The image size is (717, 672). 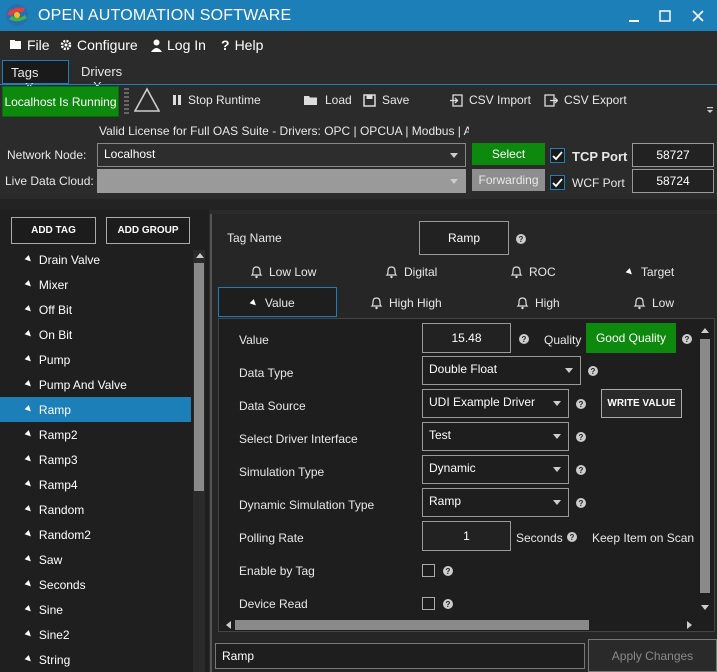 What do you see at coordinates (649, 272) in the screenshot?
I see `tab-target: ▼ Target` at bounding box center [649, 272].